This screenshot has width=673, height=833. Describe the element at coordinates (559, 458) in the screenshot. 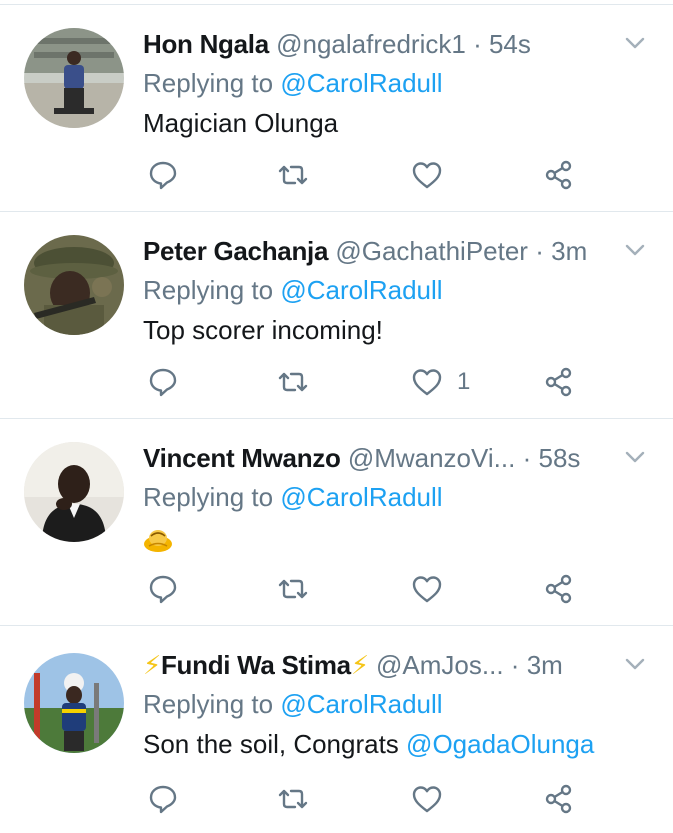

I see `timestamp: 58s` at that location.